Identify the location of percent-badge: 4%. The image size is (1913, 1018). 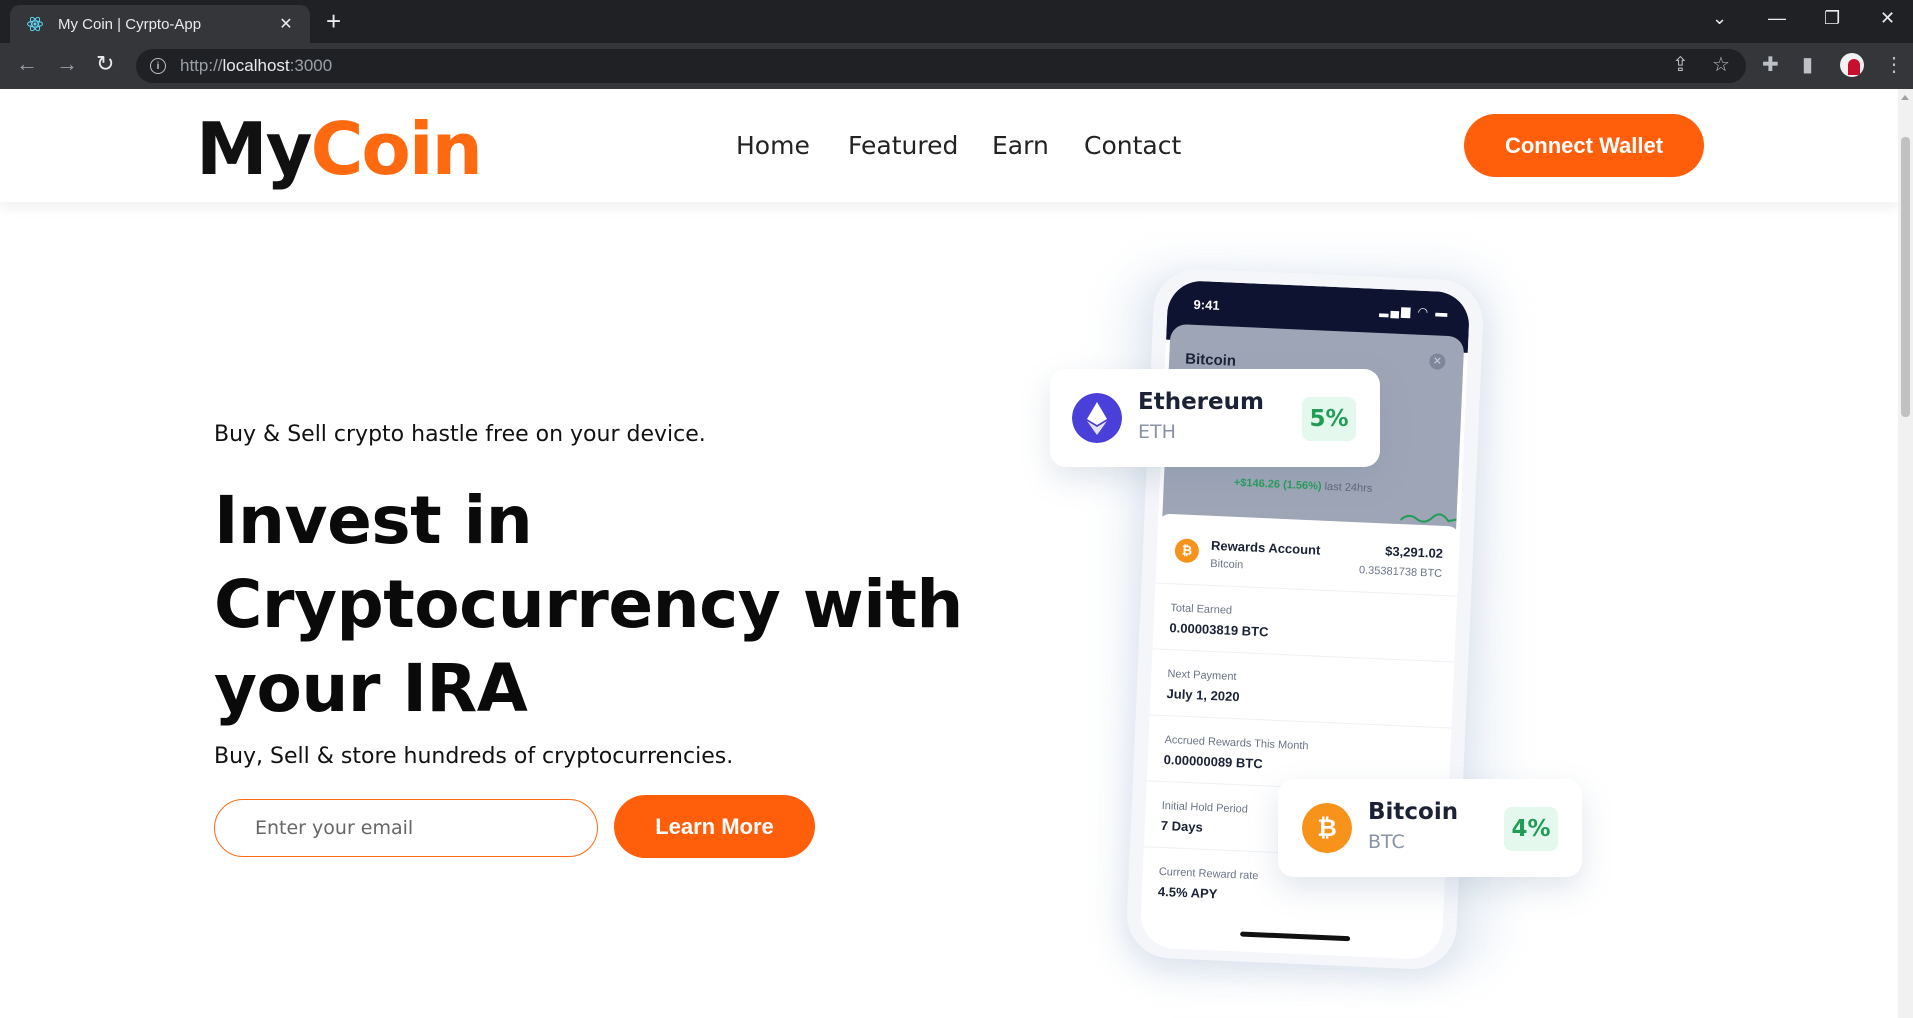
(1531, 829).